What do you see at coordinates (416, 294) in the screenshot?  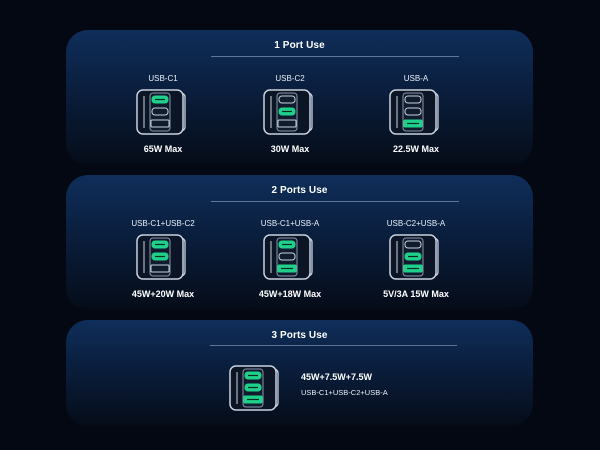 I see `usb-c2-a-power: 5V/3A 15W Max` at bounding box center [416, 294].